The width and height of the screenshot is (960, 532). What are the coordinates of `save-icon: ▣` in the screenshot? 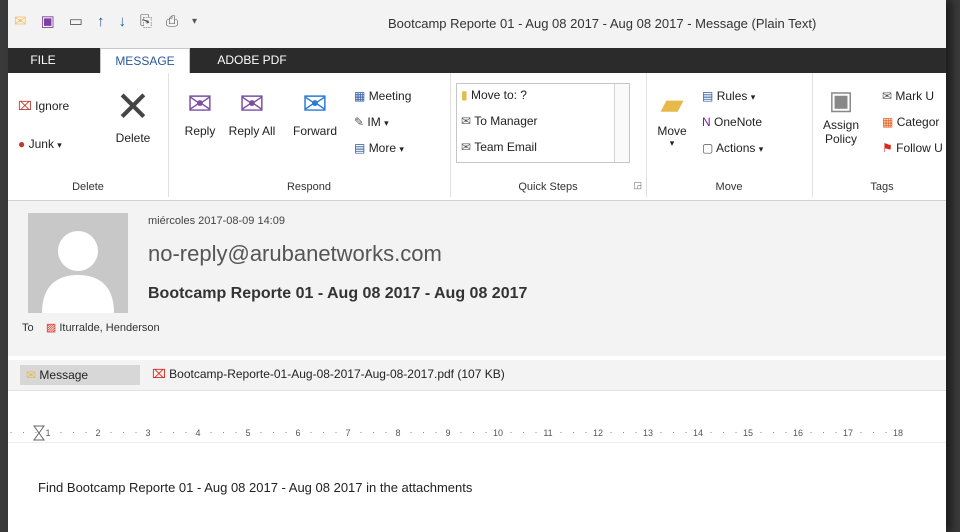 It's located at (48, 22).